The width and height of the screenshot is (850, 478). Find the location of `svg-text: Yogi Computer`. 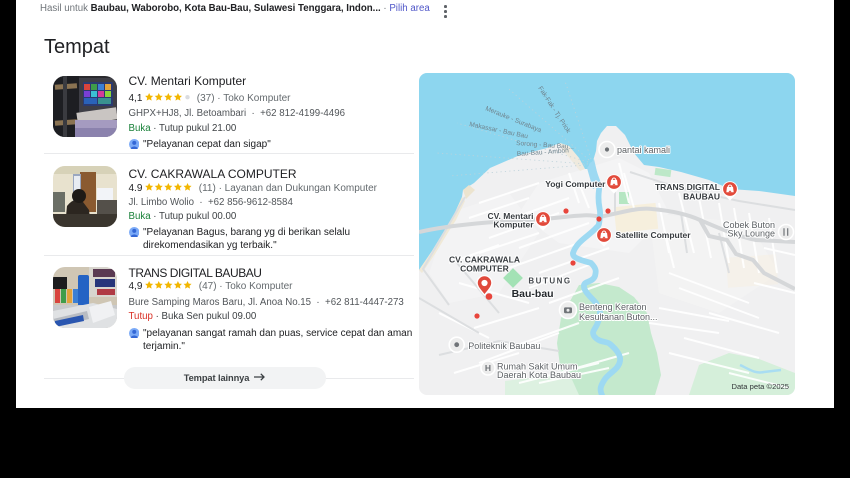

svg-text: Yogi Computer is located at coordinates (575, 184).